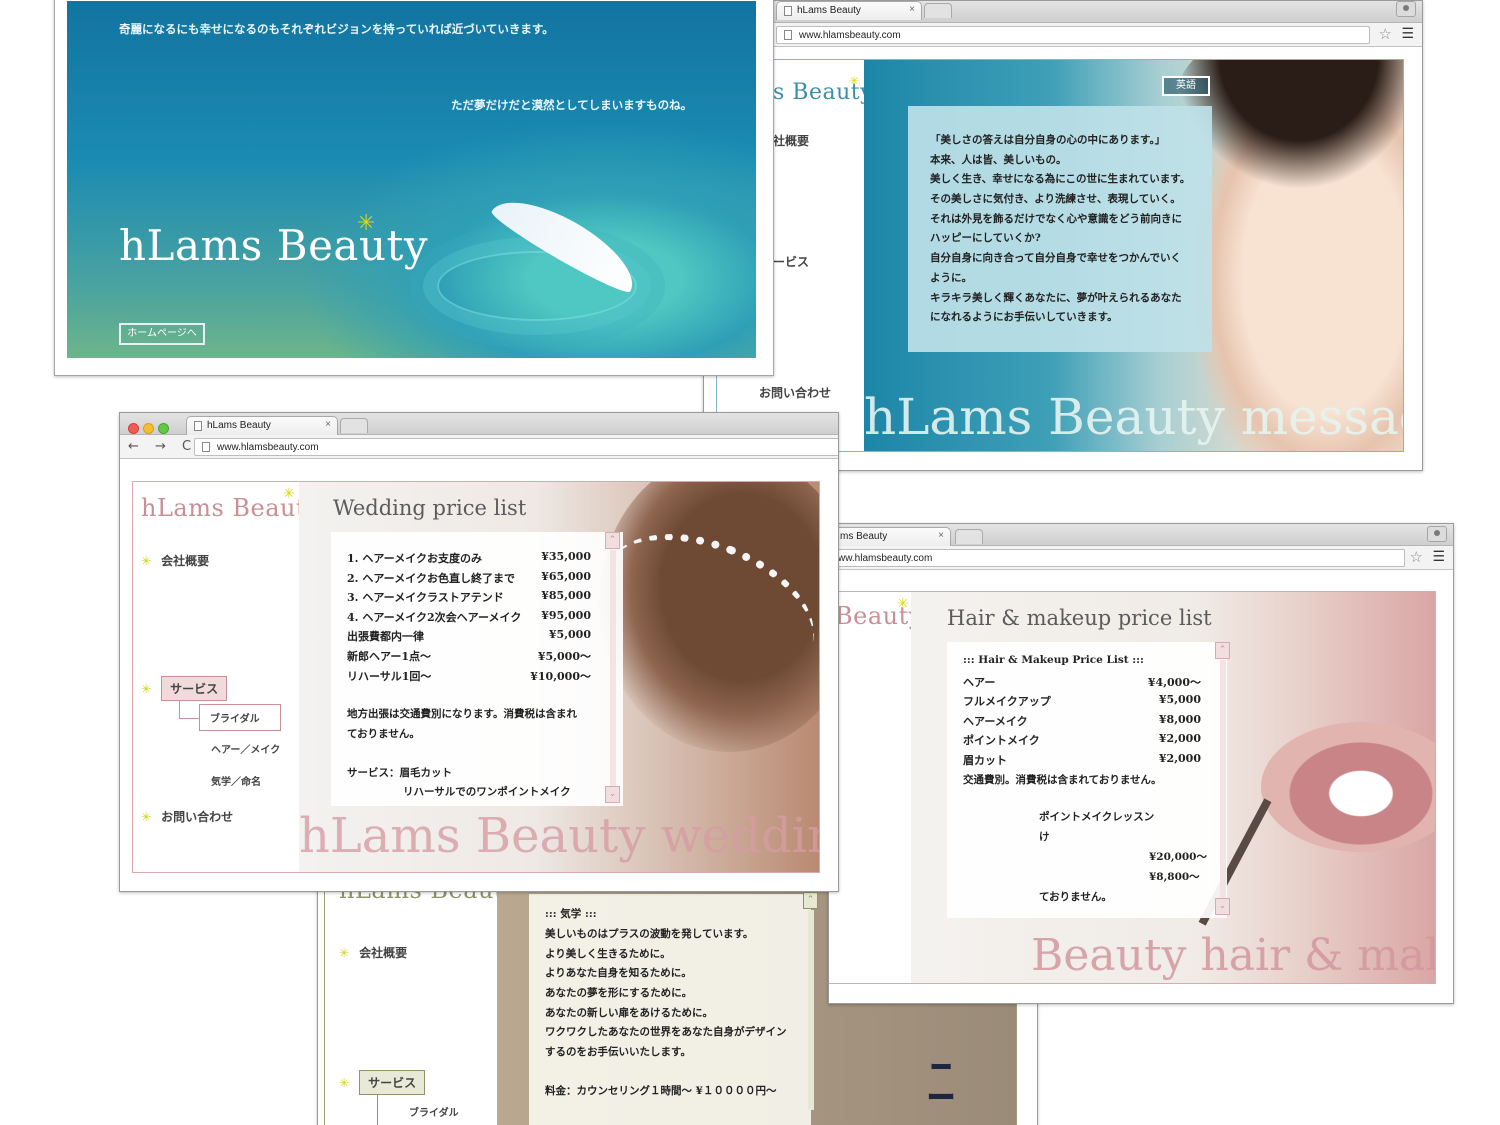 The width and height of the screenshot is (1500, 1125). Describe the element at coordinates (239, 425) in the screenshot. I see `tab-title: hLams Beauty` at that location.